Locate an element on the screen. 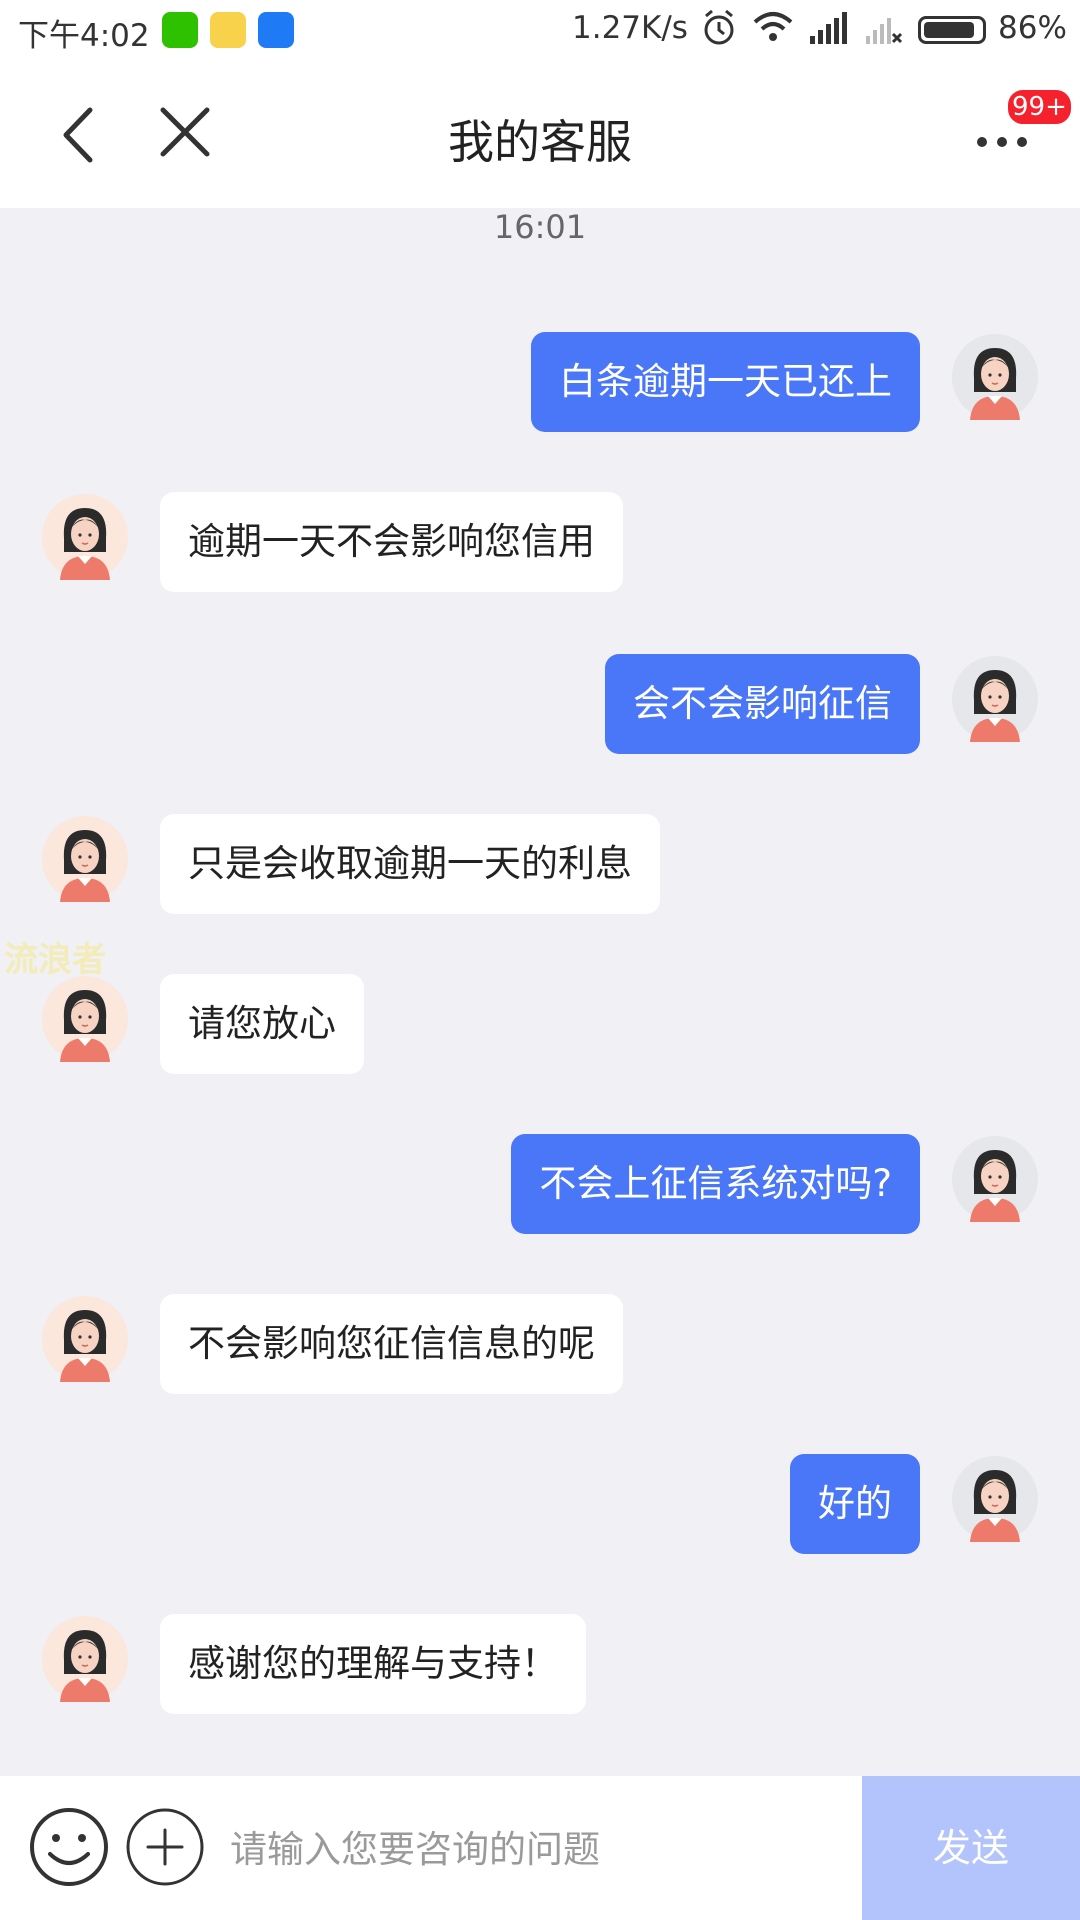 The width and height of the screenshot is (1080, 1920). battery-icon is located at coordinates (952, 30).